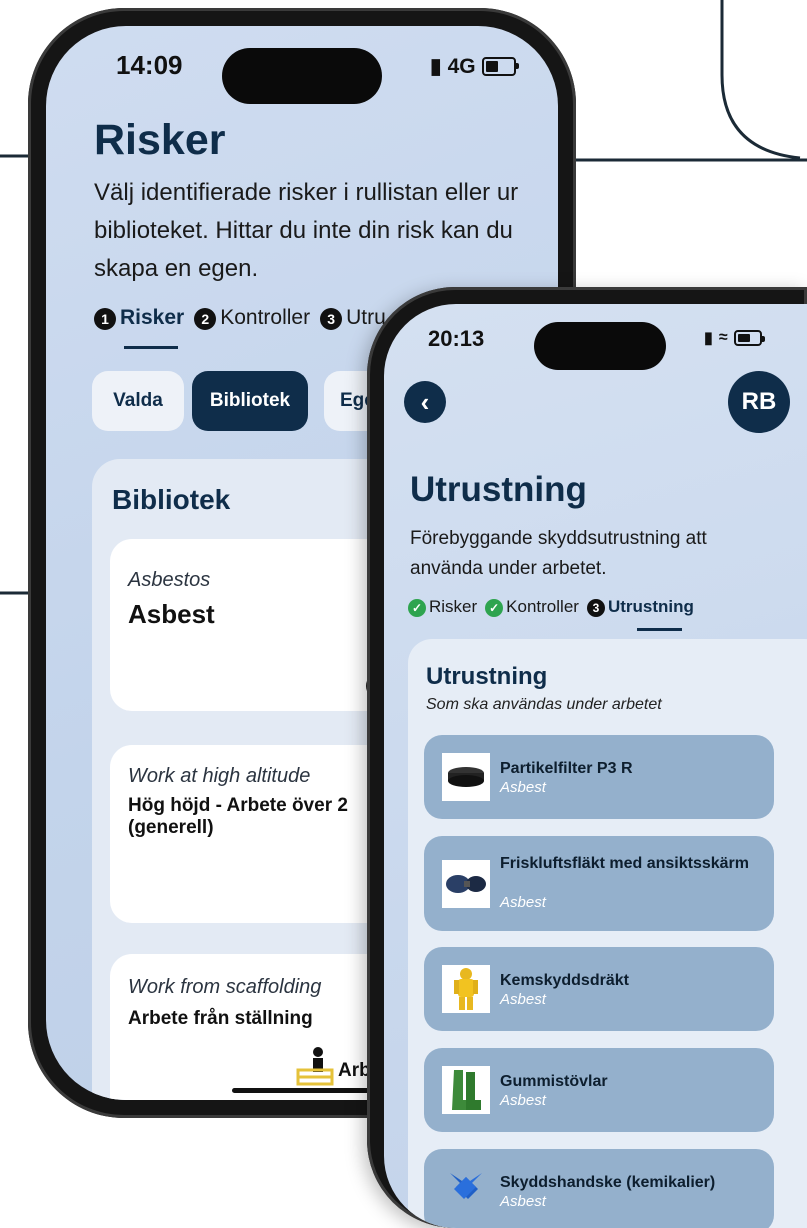 Image resolution: width=807 pixels, height=1228 pixels. Describe the element at coordinates (624, 863) in the screenshot. I see `equipment-name: Friskluftsfläkt med ansiktsskärm` at that location.